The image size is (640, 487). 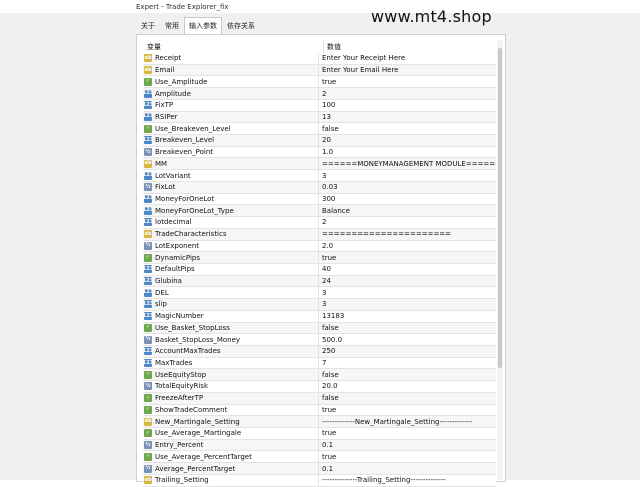 I want to click on table-row: ½ Basket_StopLoss_Money 500.0, so click(x=319, y=340).